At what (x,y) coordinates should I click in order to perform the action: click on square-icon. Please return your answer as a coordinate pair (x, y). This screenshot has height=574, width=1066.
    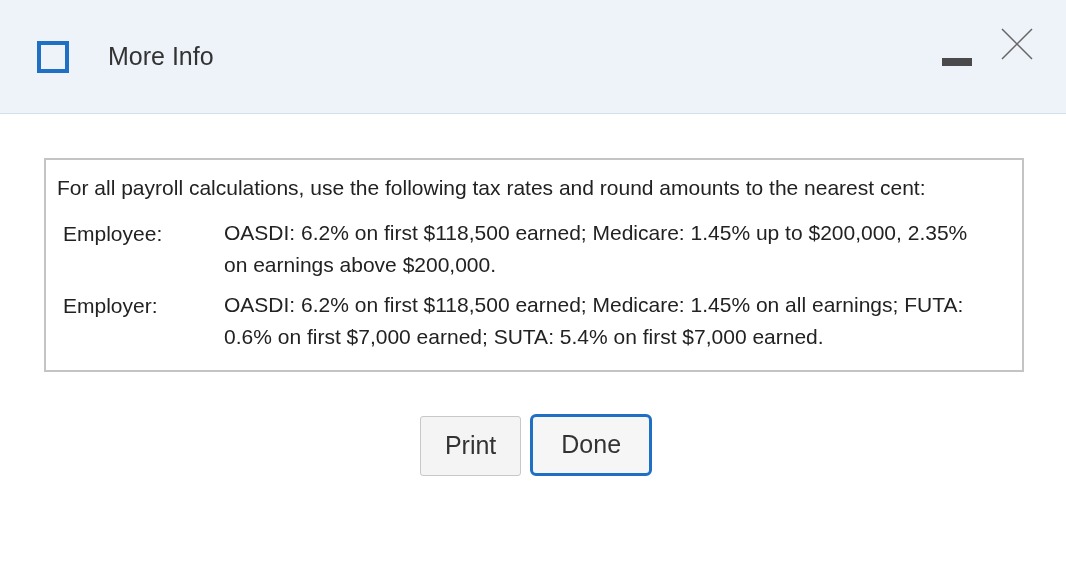
    Looking at the image, I should click on (53, 56).